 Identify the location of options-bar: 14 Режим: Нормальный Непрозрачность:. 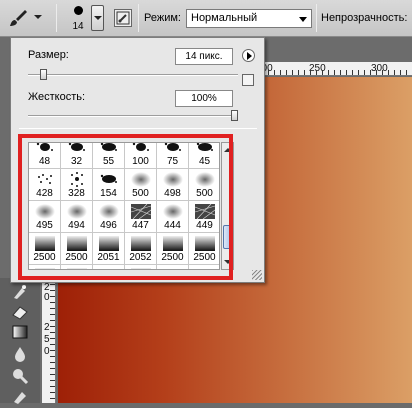
(206, 18).